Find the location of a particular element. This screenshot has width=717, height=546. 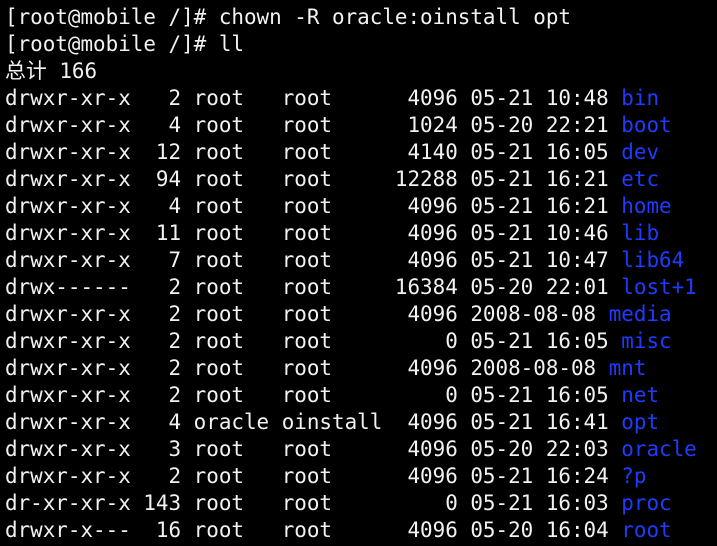

directory-name: dev is located at coordinates (640, 152).